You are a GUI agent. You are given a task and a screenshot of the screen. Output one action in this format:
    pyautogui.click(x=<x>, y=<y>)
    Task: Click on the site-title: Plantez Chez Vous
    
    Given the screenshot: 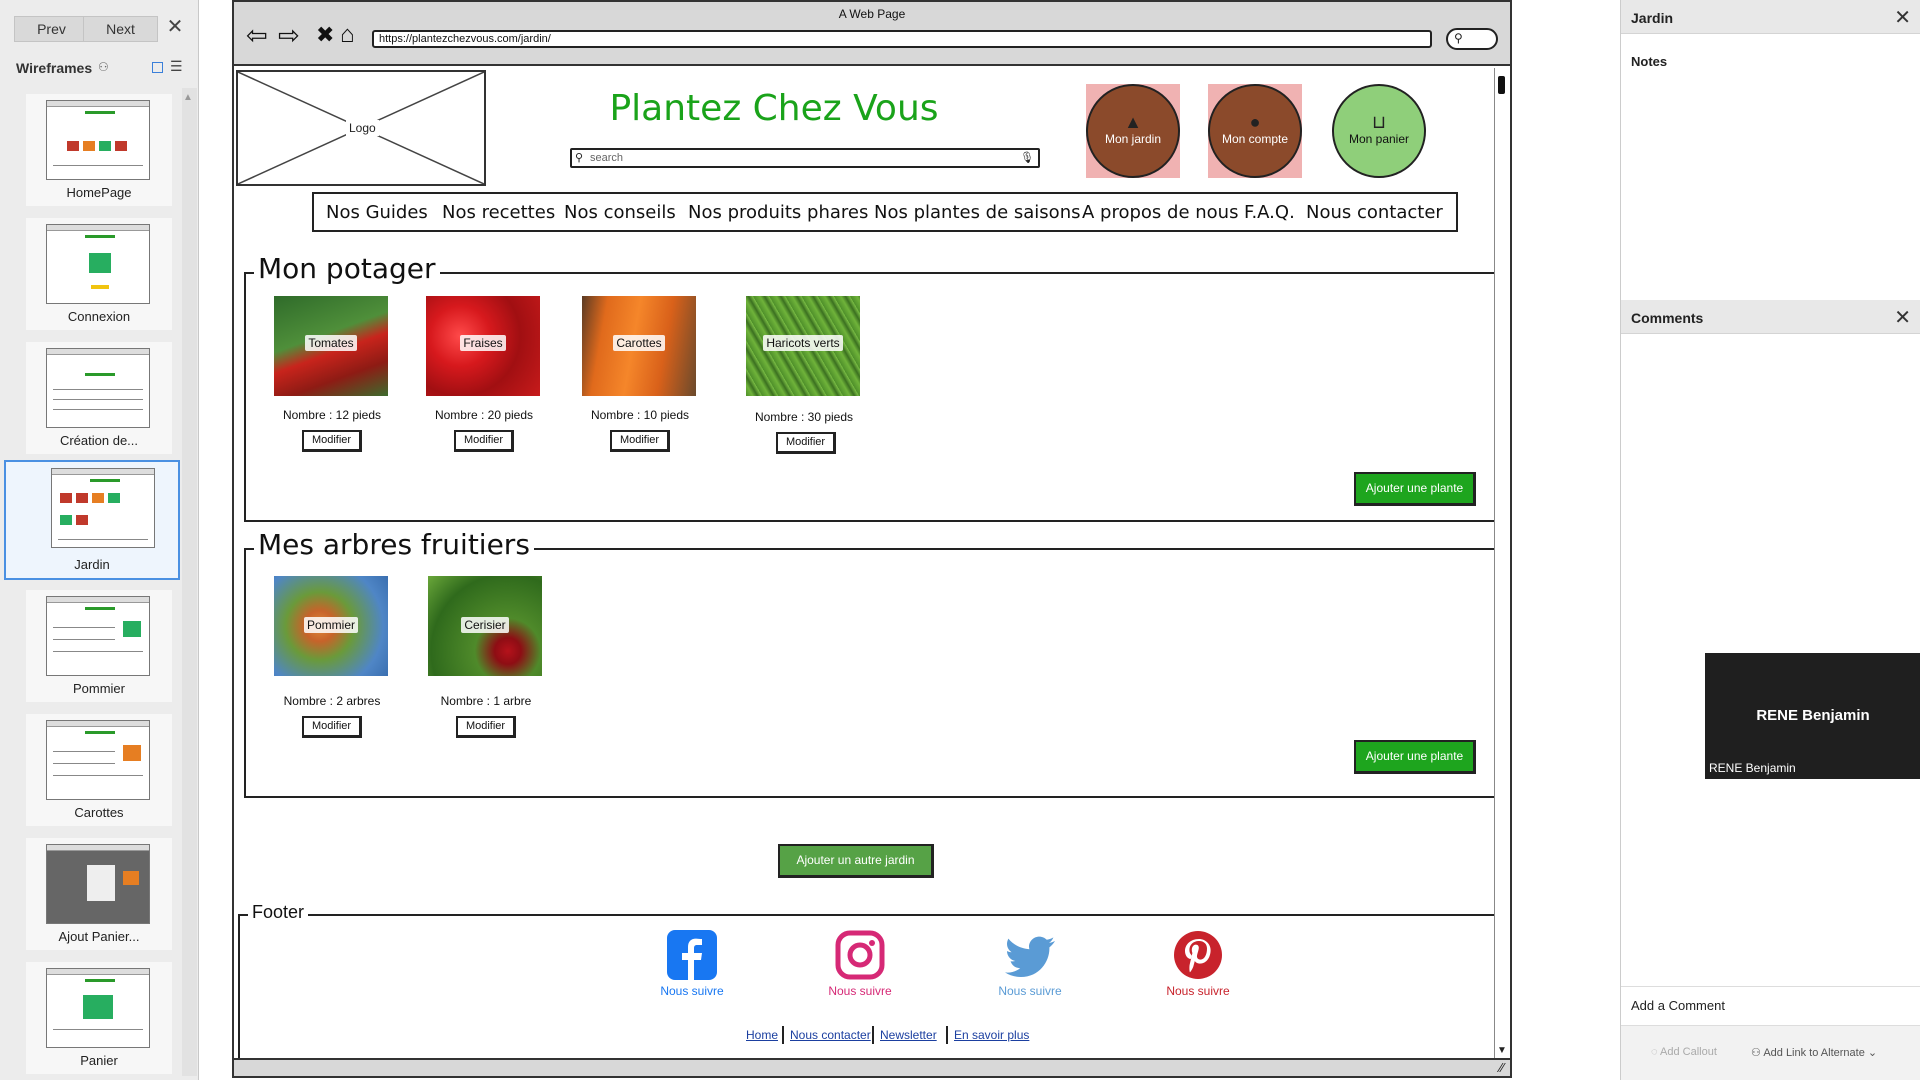 What is the action you would take?
    pyautogui.click(x=774, y=108)
    